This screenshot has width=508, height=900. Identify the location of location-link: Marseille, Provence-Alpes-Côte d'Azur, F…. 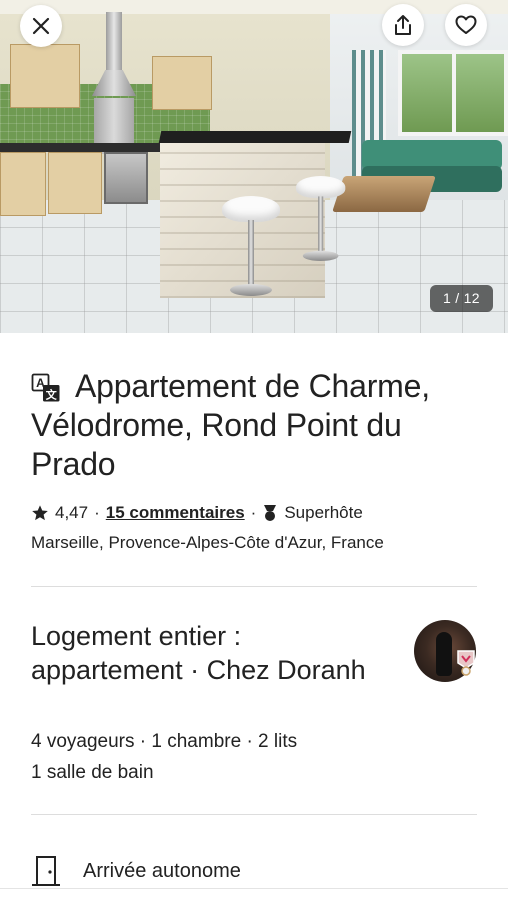
(207, 543).